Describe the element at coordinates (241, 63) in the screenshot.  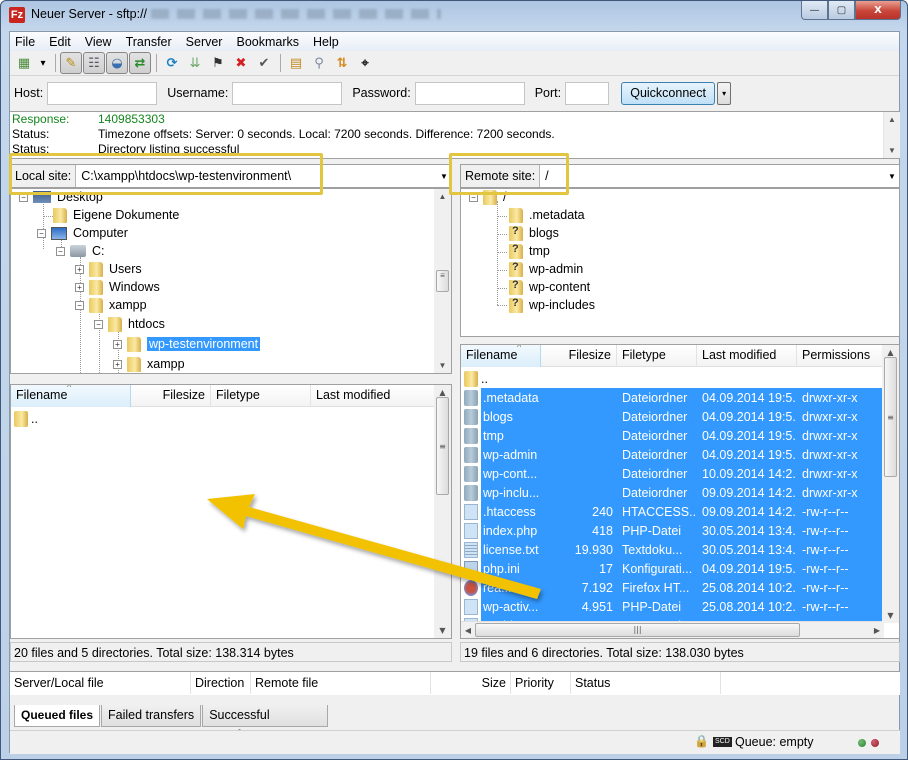
I see `disconnect-icon: ✖` at that location.